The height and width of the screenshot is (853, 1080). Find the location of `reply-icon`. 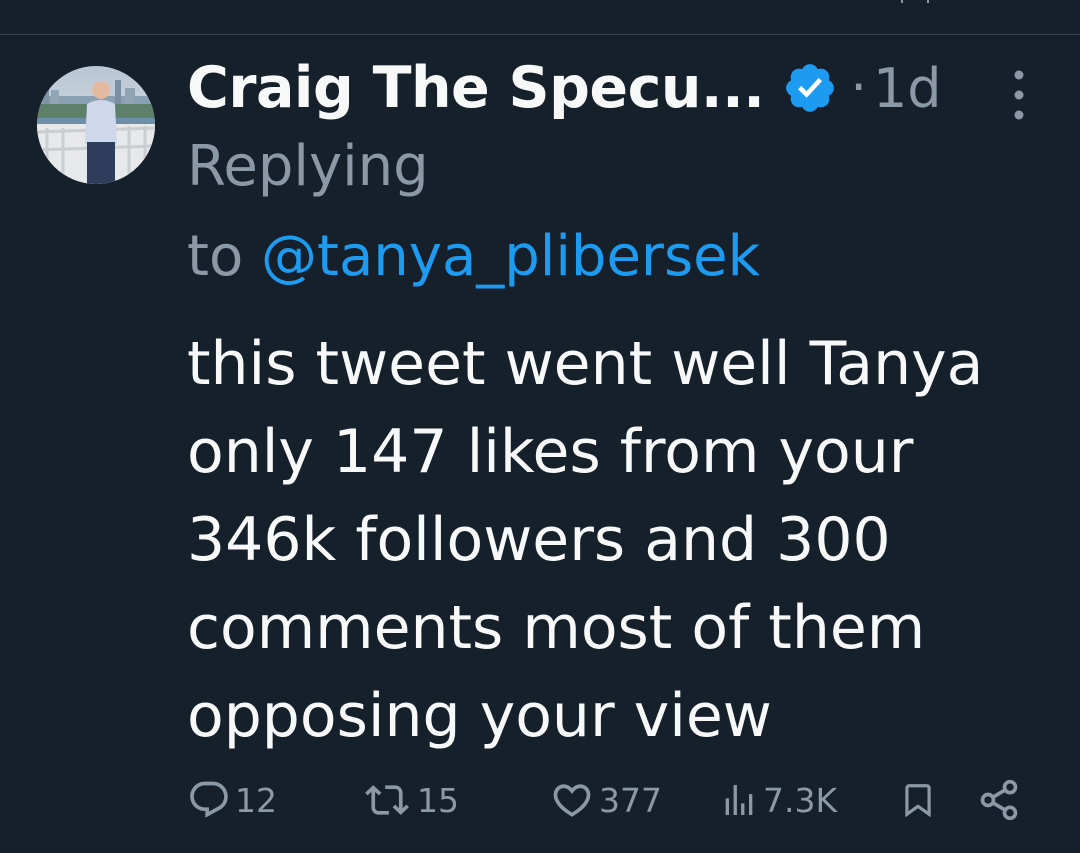

reply-icon is located at coordinates (209, 799).